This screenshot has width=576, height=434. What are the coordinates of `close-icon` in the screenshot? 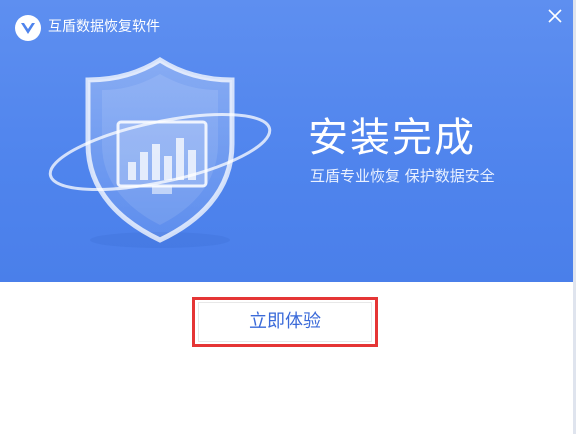 It's located at (555, 16).